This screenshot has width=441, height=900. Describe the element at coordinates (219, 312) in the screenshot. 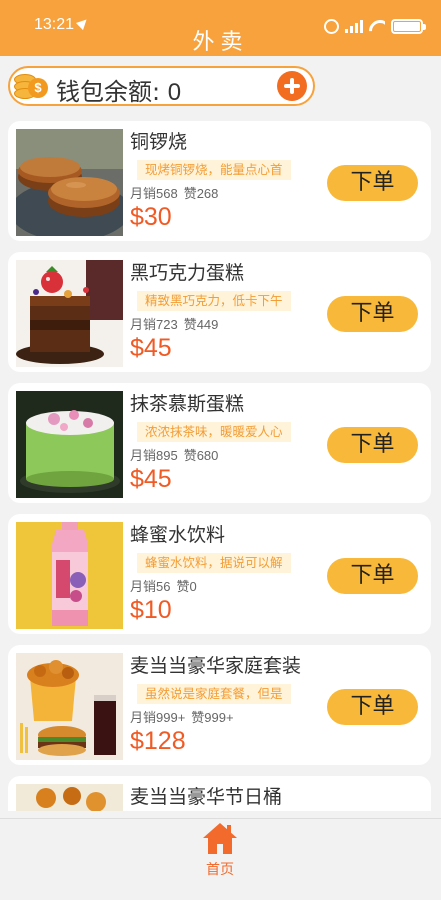

I see `product-card: 黑巧克力蛋糕 精致黑巧克力，低卡下午 月销723 赞449 $45 下单` at that location.